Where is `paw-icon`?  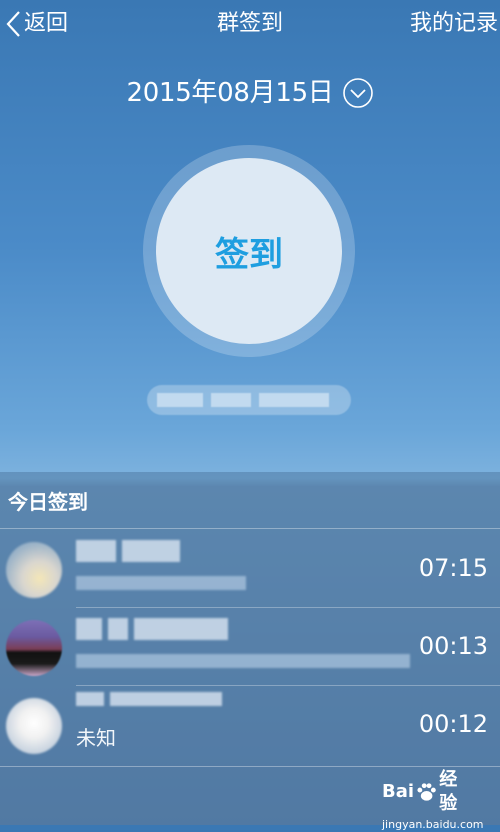 paw-icon is located at coordinates (426, 792).